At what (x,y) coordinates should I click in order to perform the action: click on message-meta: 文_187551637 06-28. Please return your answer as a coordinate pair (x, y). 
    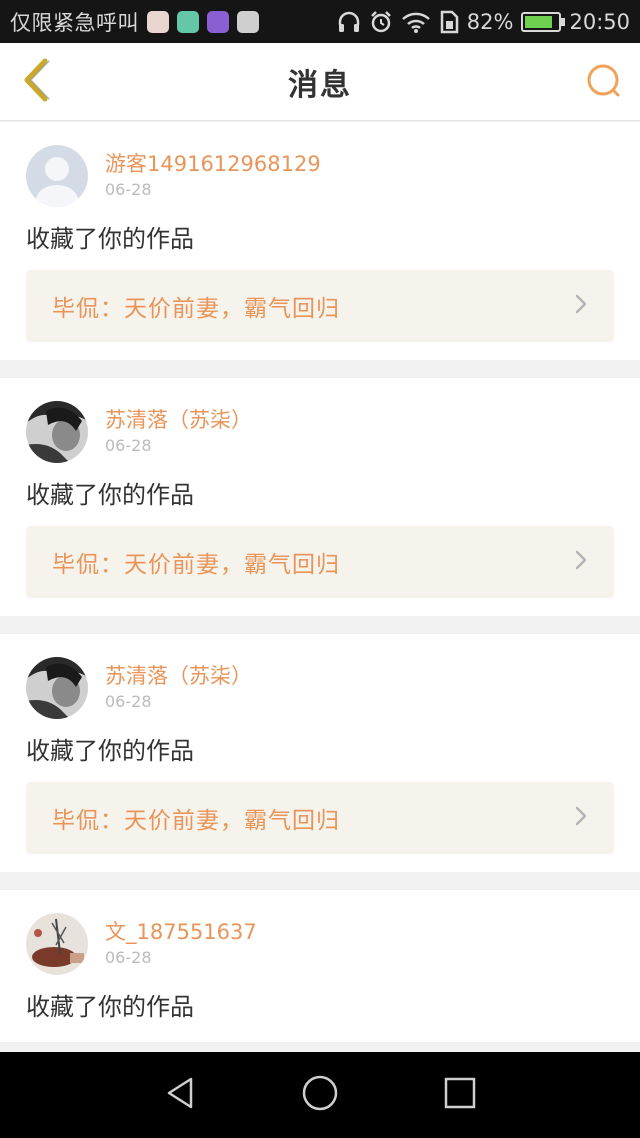
    Looking at the image, I should click on (181, 944).